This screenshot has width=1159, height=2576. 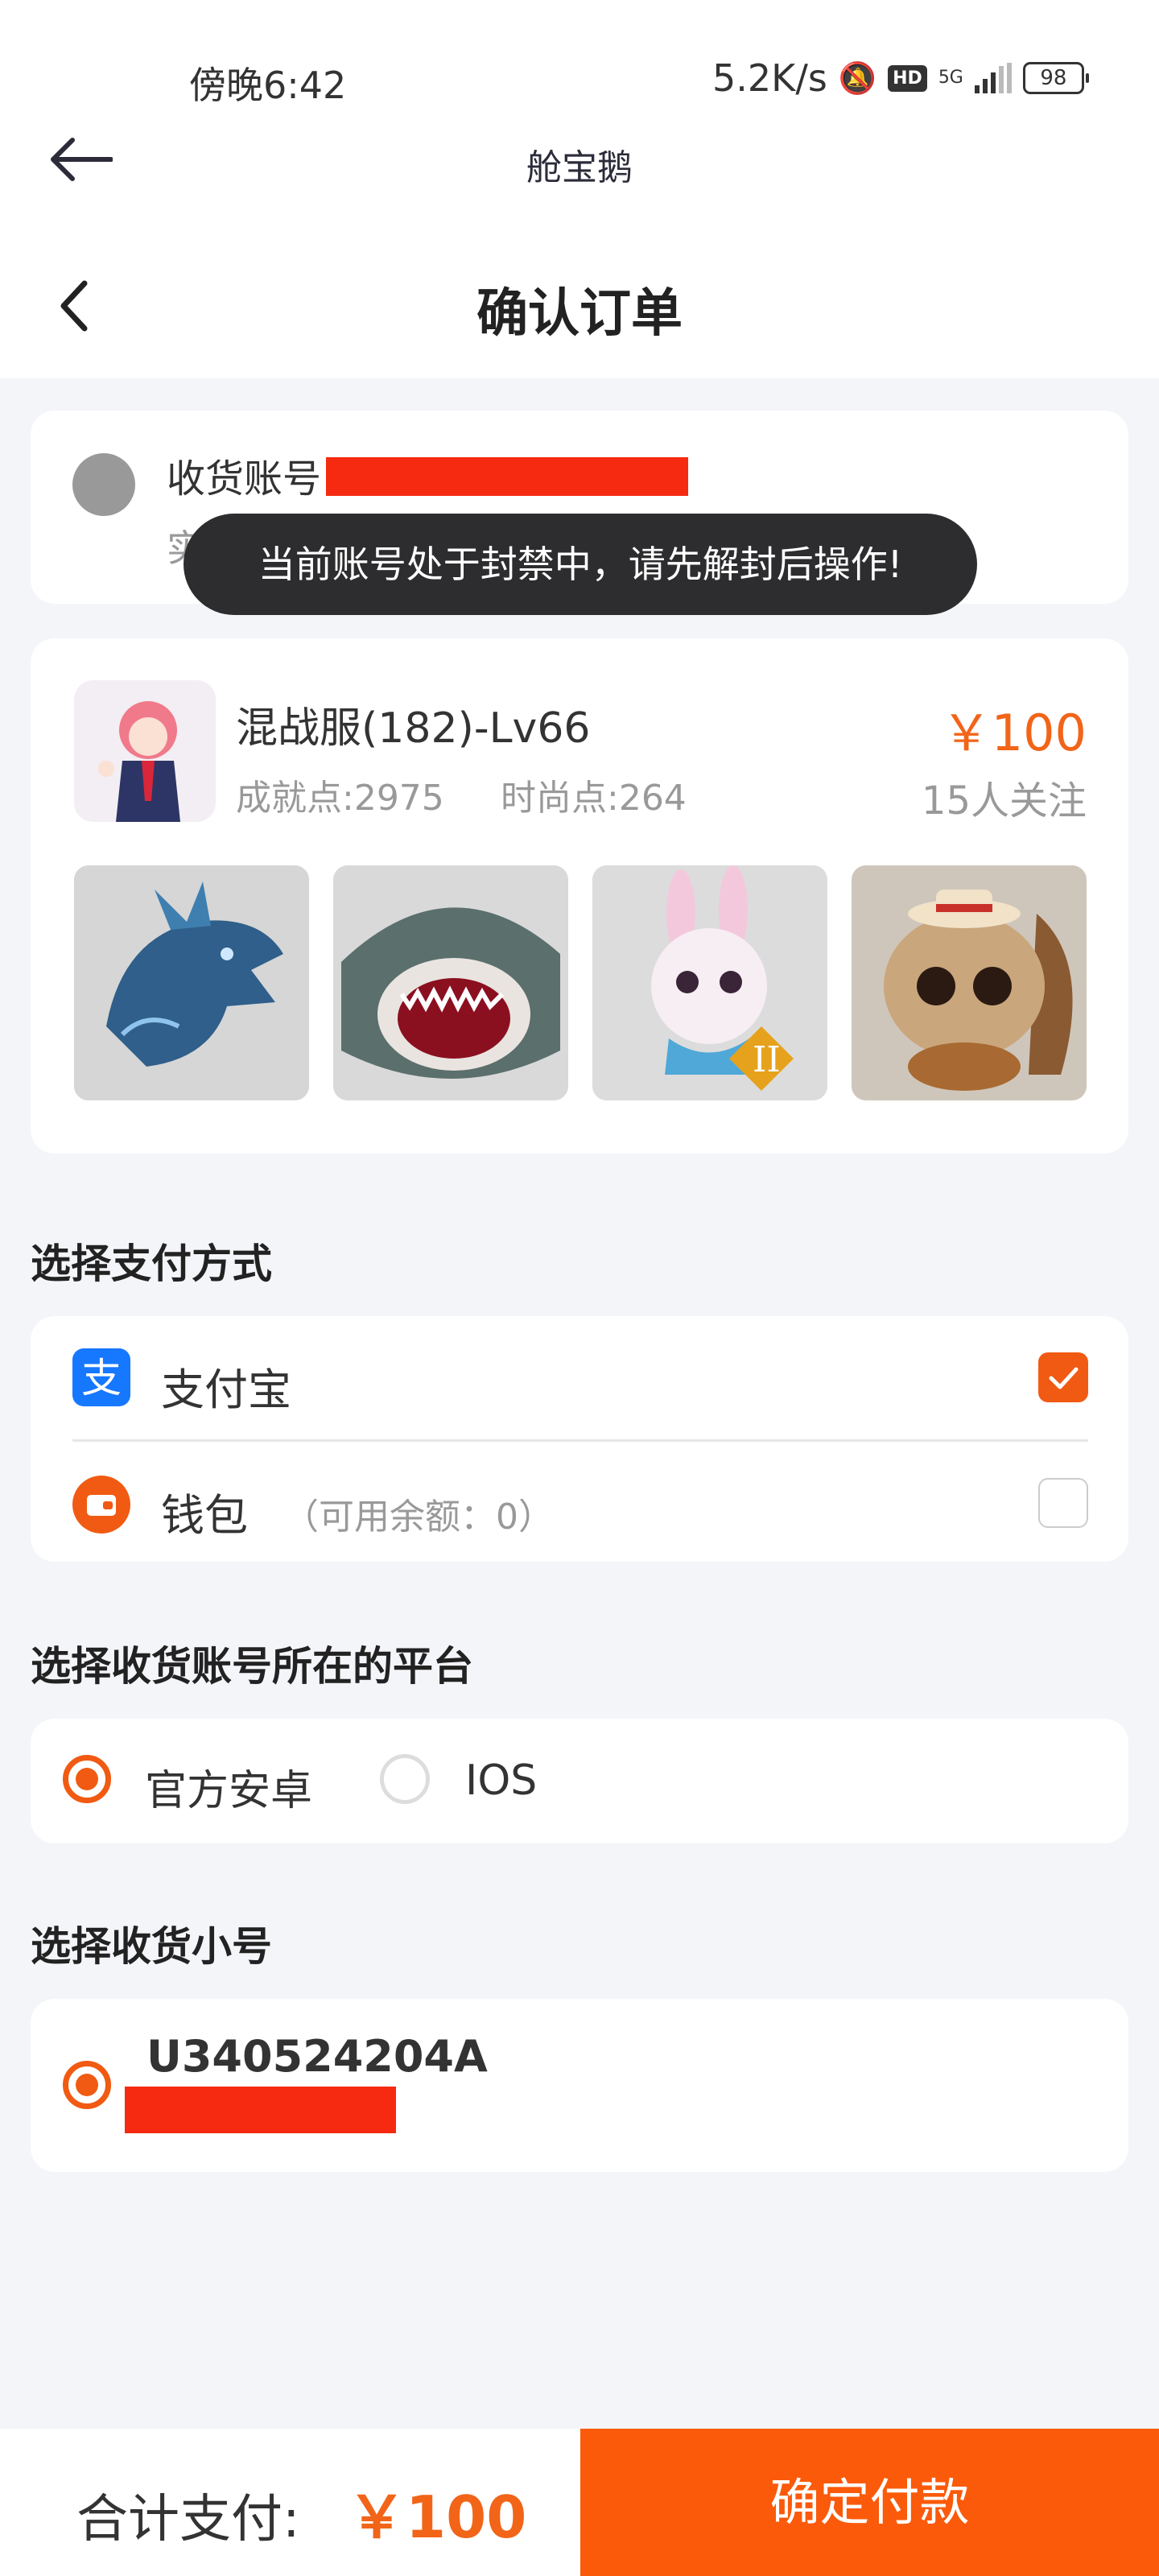 I want to click on wallet-checkbox-unchecked, so click(x=1063, y=1503).